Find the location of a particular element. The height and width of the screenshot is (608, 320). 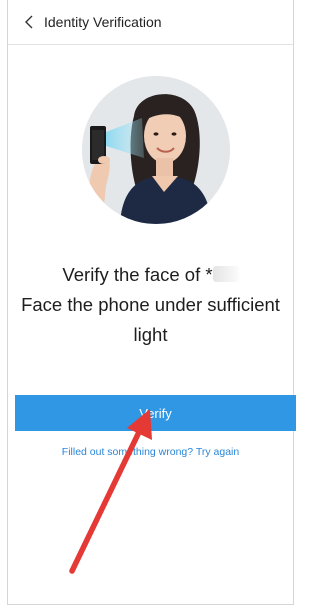

message-line-2: Face the phone under sufficient is located at coordinates (150, 304).